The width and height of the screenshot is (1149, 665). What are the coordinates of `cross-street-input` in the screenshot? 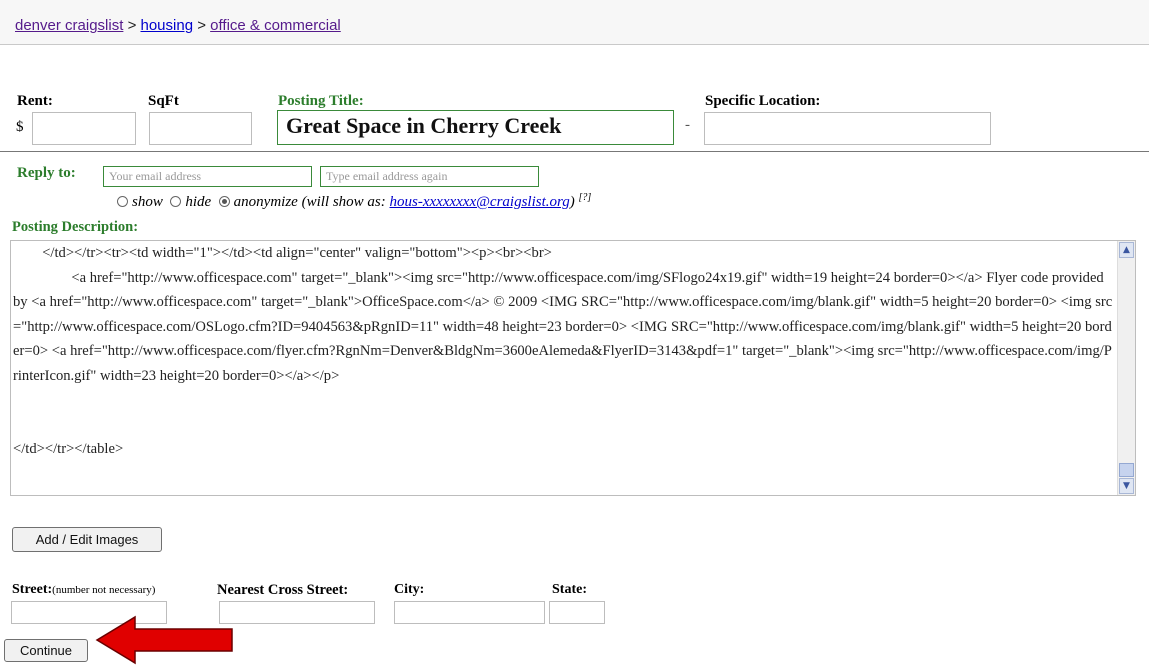 It's located at (297, 612).